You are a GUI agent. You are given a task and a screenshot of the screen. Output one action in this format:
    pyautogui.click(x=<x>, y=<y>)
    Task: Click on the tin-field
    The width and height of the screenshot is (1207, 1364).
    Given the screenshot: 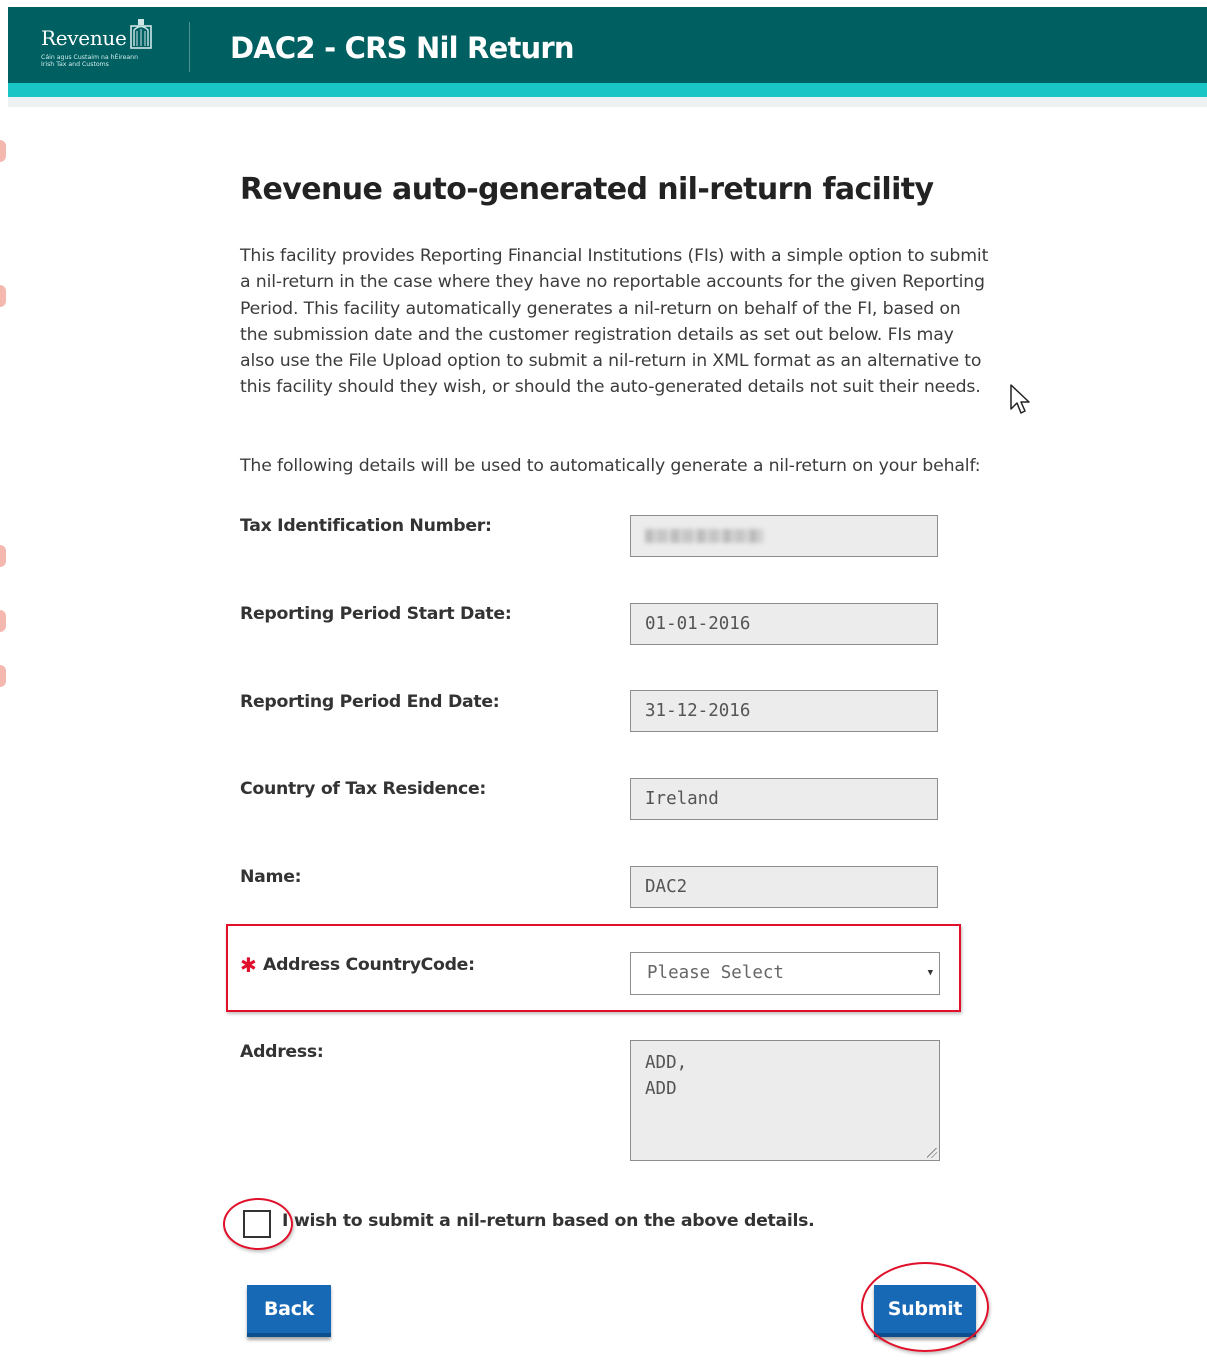 What is the action you would take?
    pyautogui.click(x=784, y=536)
    